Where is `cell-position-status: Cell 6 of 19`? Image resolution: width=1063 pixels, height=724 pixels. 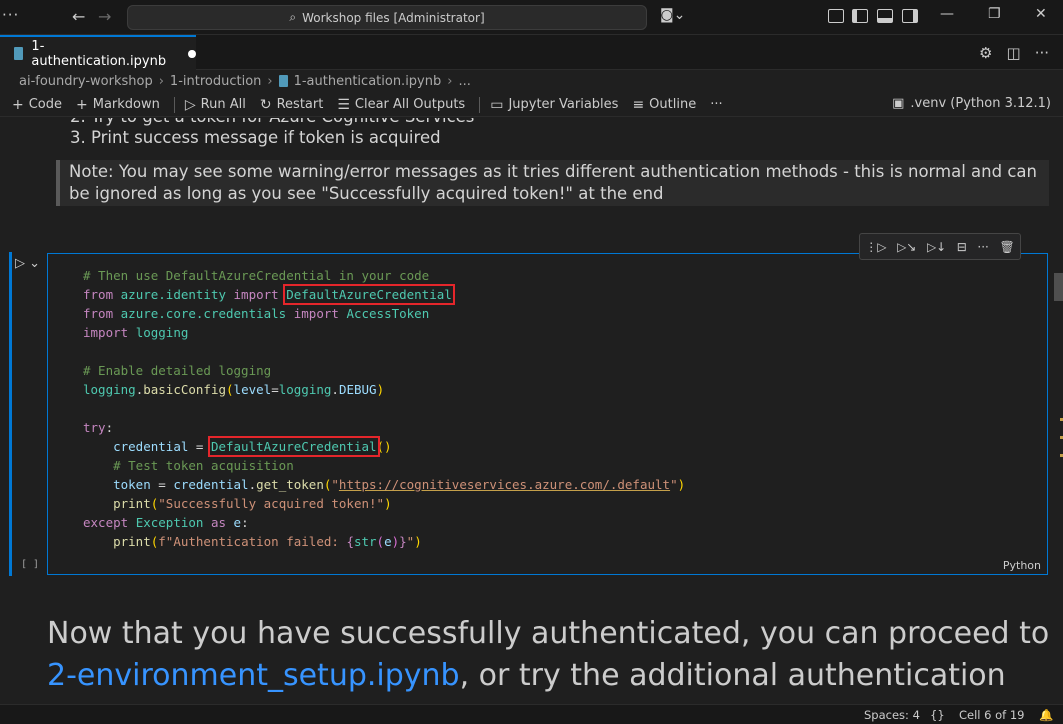
cell-position-status: Cell 6 of 19 is located at coordinates (992, 715).